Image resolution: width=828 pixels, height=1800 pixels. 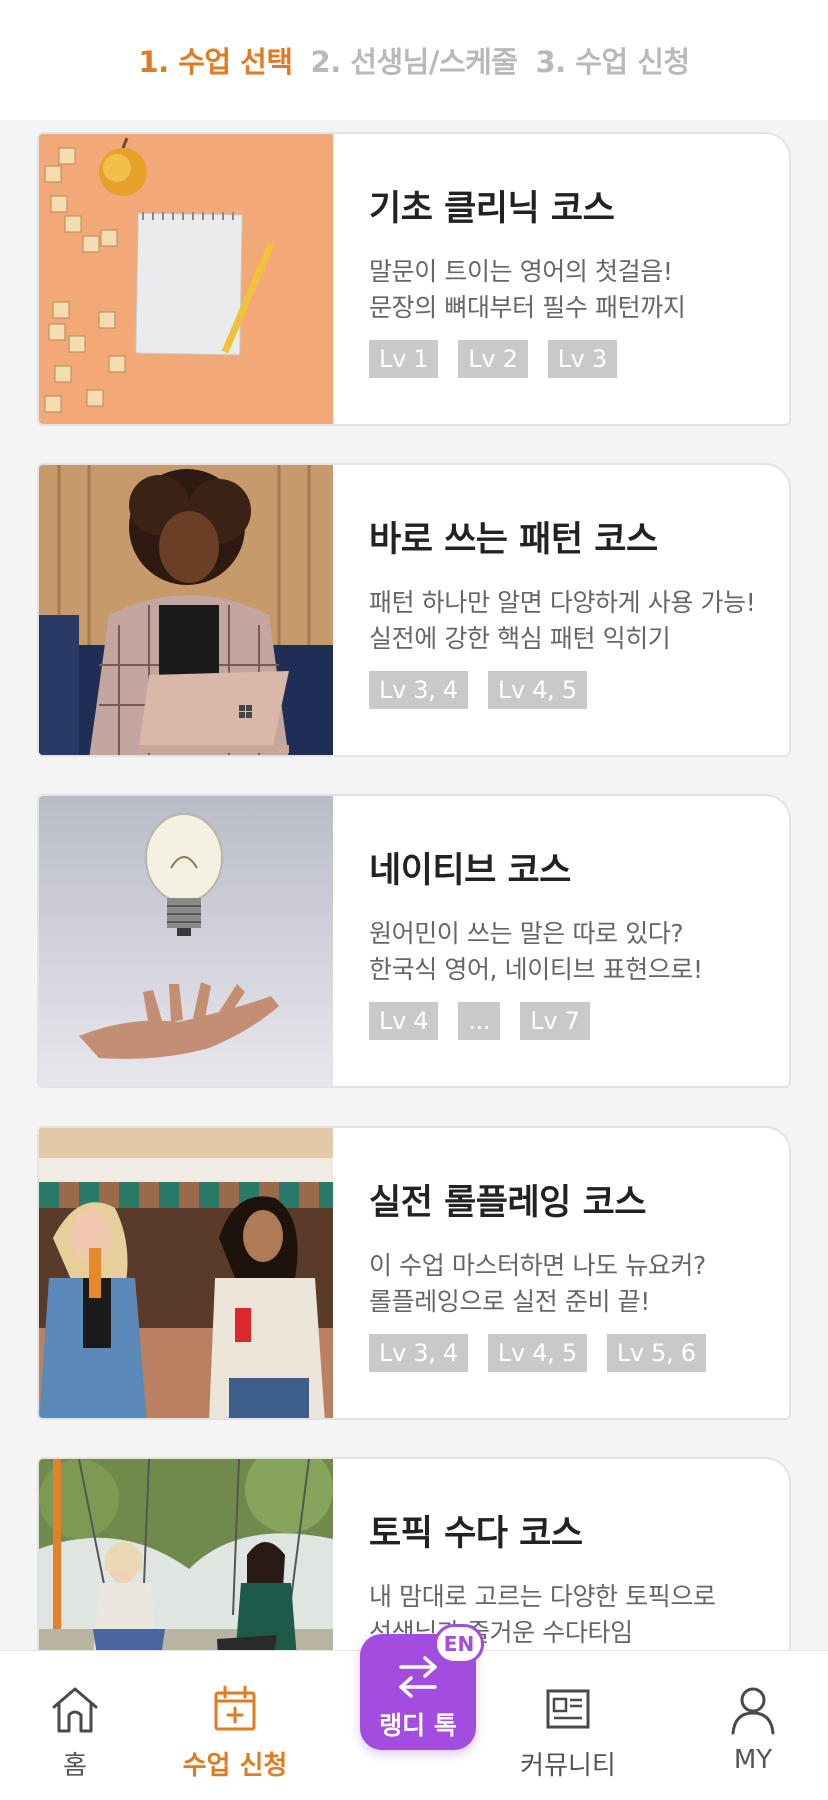 I want to click on course-desc-line: 내 맘대로 고르는 다양한 토픽으로, so click(x=542, y=1596).